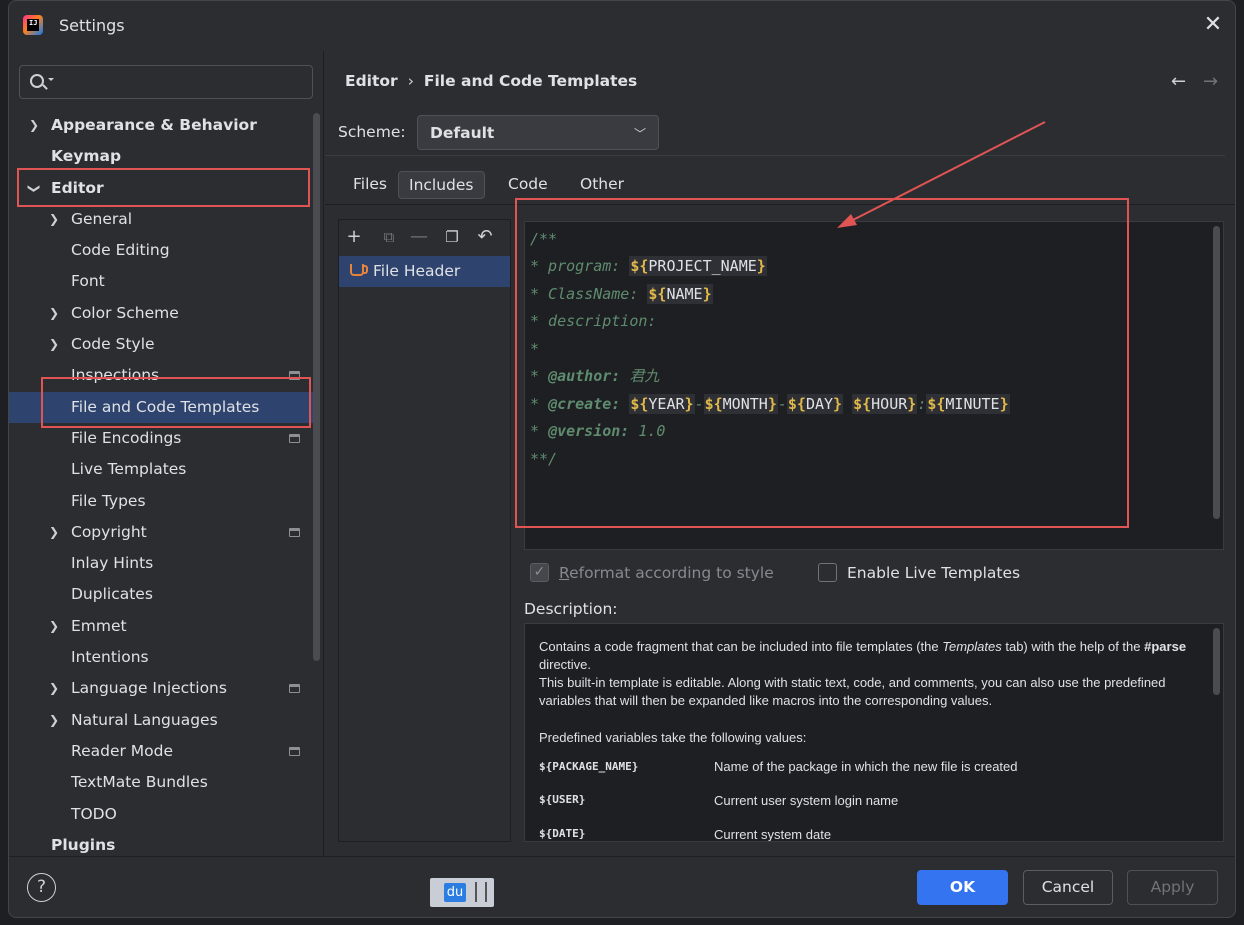 The height and width of the screenshot is (925, 1244). I want to click on annotation-arrow, so click(941, 174).